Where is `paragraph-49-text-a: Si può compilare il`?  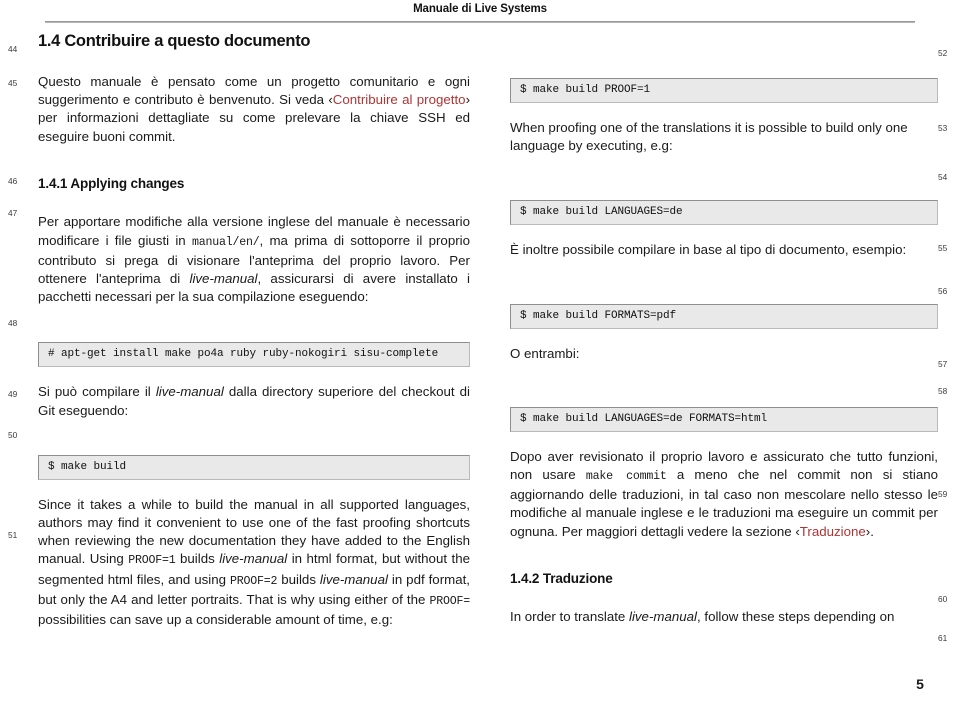
paragraph-49-text-a: Si può compilare il is located at coordinates (97, 392).